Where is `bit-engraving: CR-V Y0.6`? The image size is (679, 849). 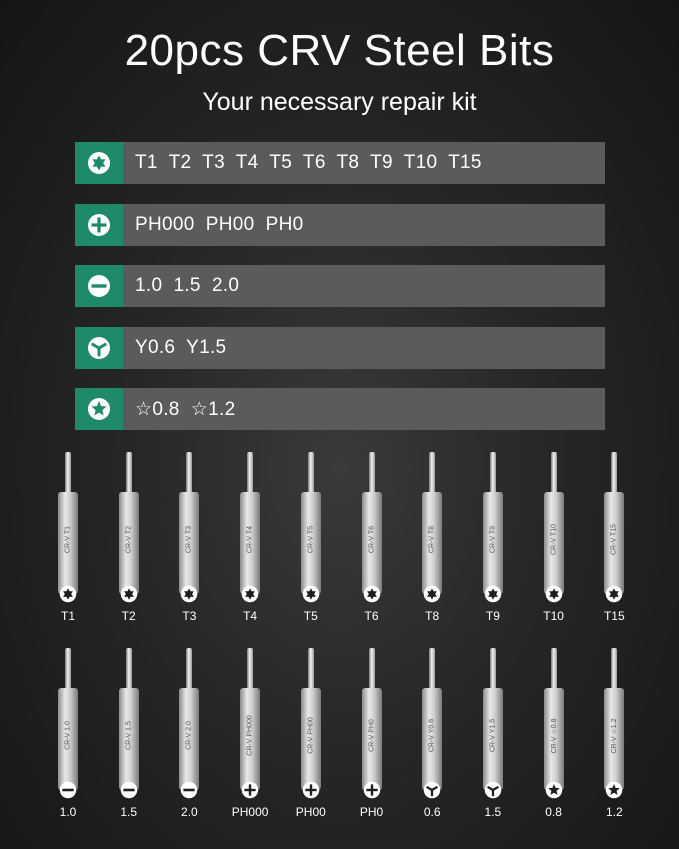 bit-engraving: CR-V Y0.6 is located at coordinates (432, 735).